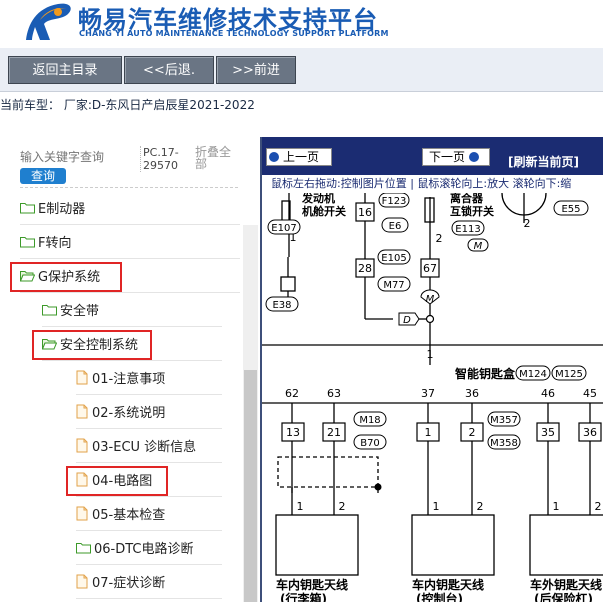  I want to click on pin-label: 21, so click(334, 432).